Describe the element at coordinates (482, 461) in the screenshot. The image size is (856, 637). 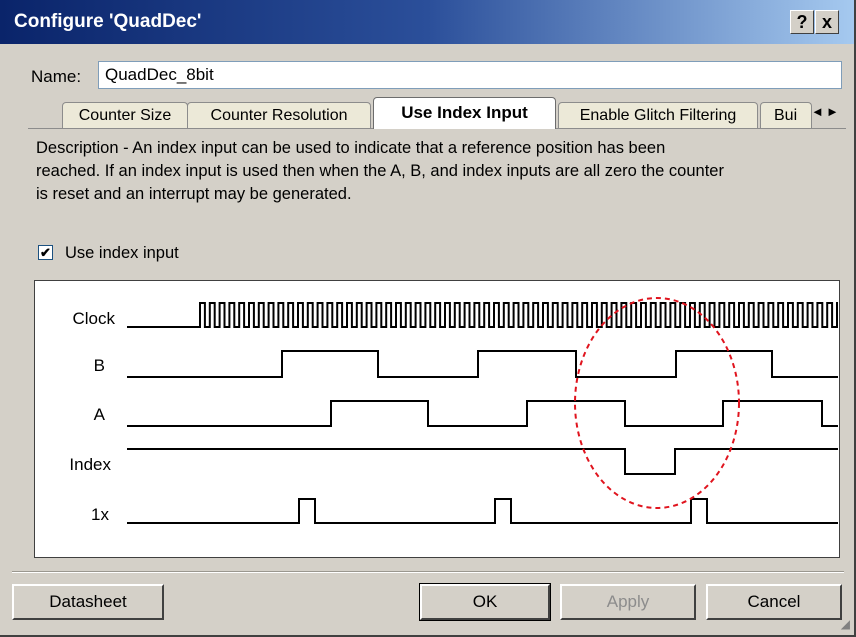
I see `index-waveform` at that location.